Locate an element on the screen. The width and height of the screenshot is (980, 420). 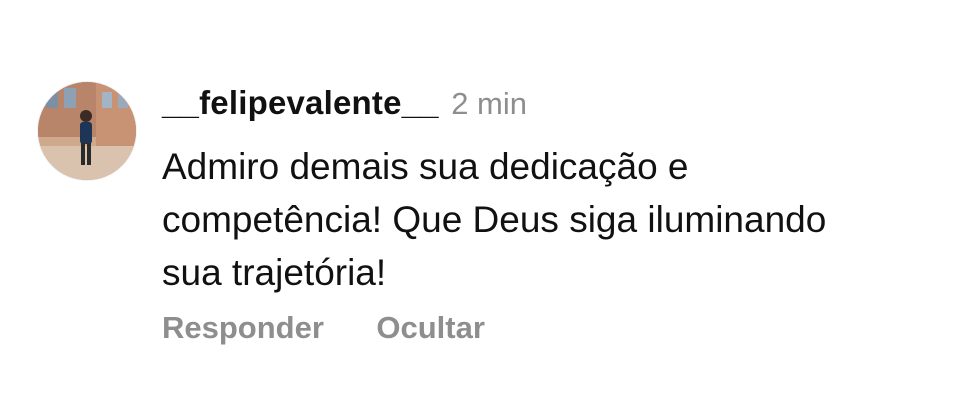
profile-photo-icon is located at coordinates (87, 131).